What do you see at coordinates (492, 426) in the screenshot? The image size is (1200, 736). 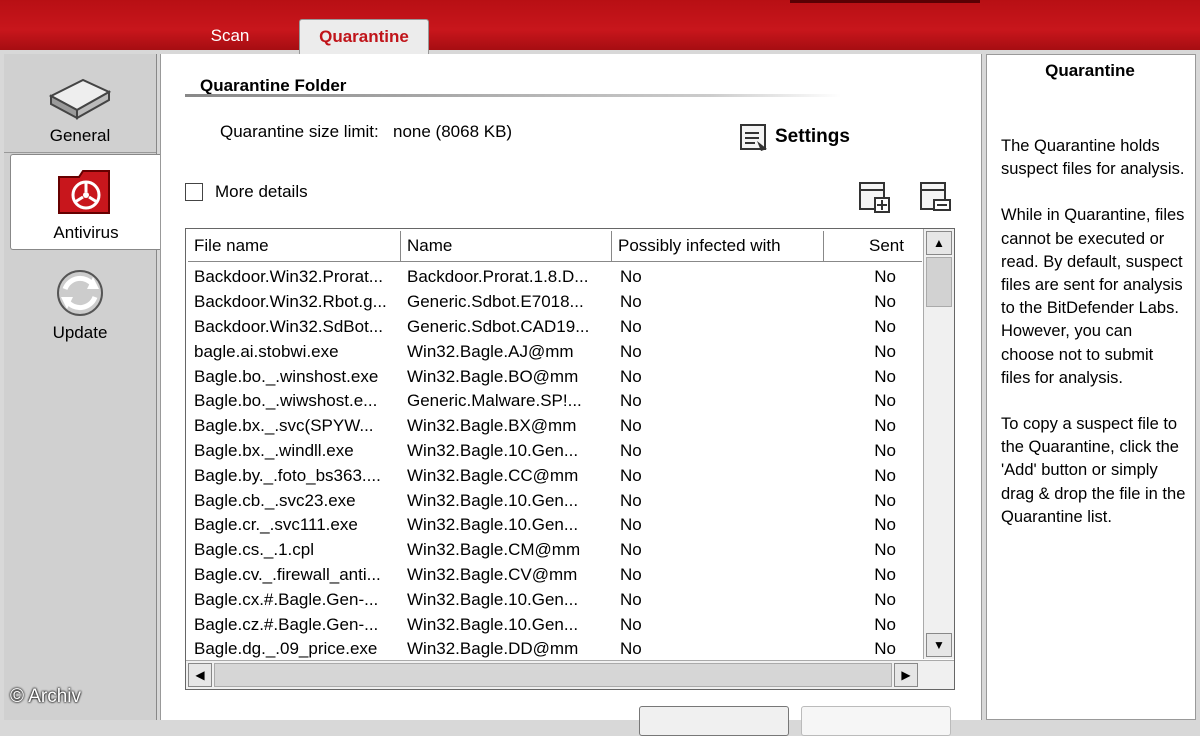 I see `cell-name: Win32.Bagle.BX@mm` at bounding box center [492, 426].